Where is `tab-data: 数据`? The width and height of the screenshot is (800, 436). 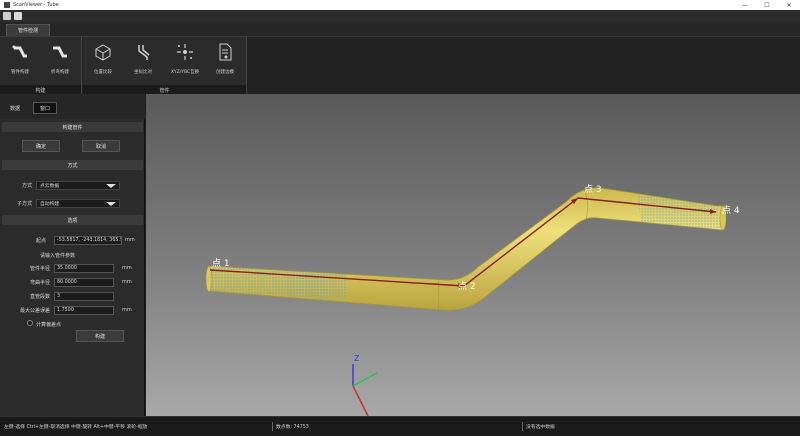
tab-data: 数据 is located at coordinates (15, 108).